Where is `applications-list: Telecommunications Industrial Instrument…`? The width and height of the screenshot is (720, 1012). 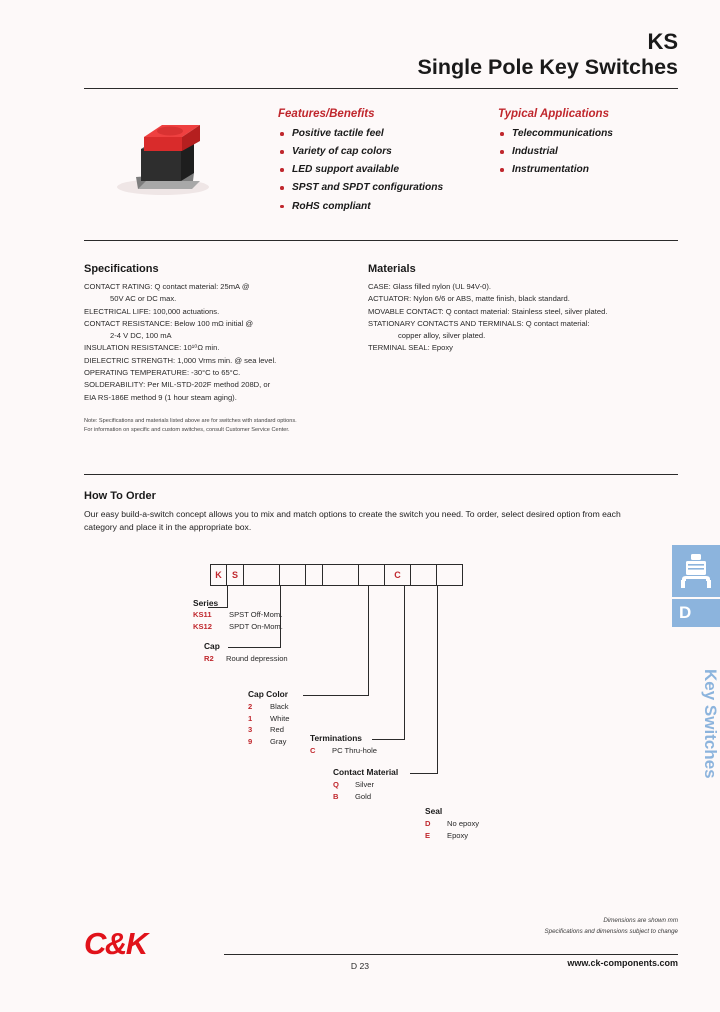 applications-list: Telecommunications Industrial Instrument… is located at coordinates (590, 152).